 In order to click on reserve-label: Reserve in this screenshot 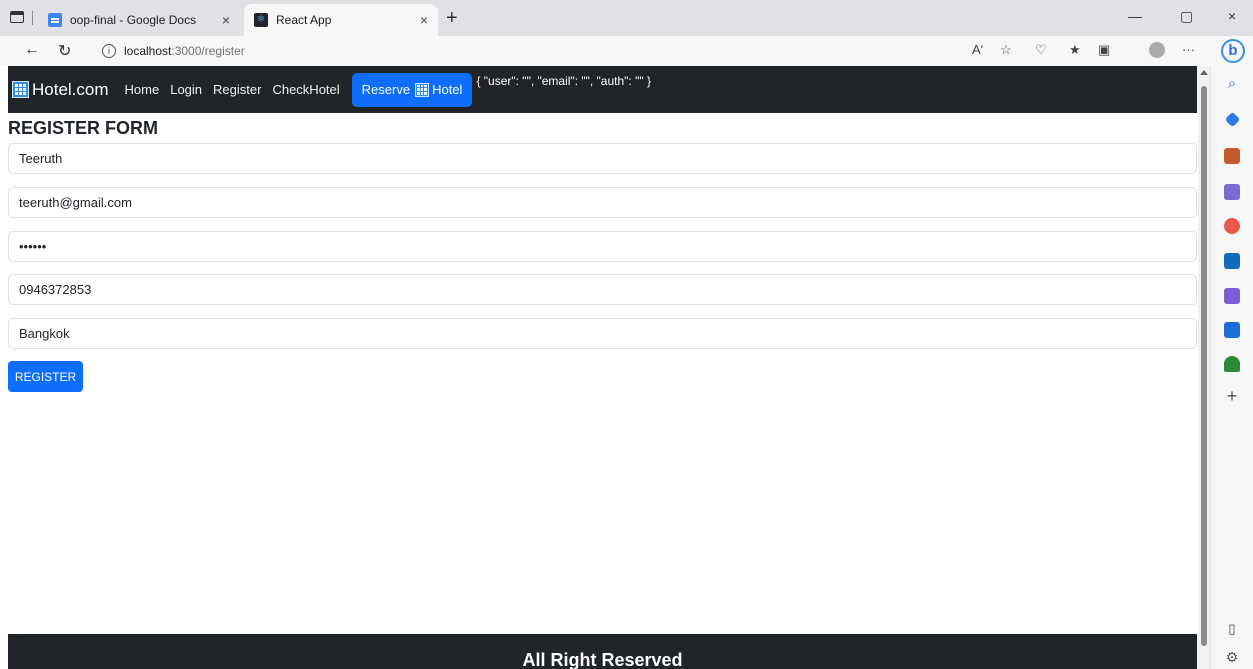, I will do `click(386, 89)`.